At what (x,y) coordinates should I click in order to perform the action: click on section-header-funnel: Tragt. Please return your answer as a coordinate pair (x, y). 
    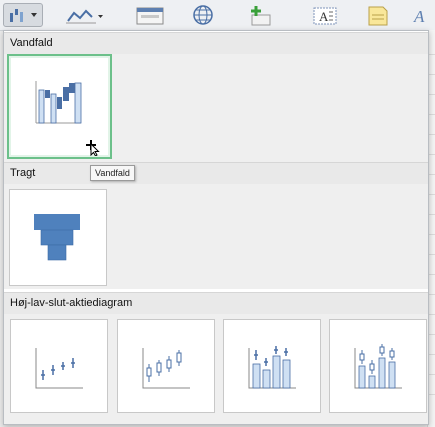
    Looking at the image, I should click on (216, 173).